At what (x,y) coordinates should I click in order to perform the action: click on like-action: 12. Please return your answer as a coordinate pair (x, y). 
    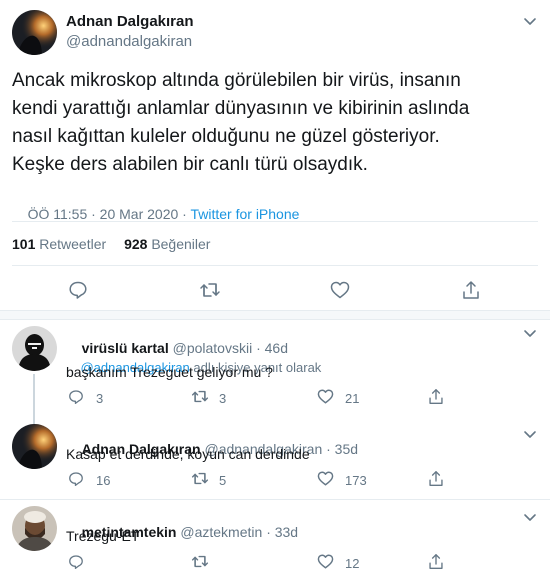
    Looking at the image, I should click on (338, 563).